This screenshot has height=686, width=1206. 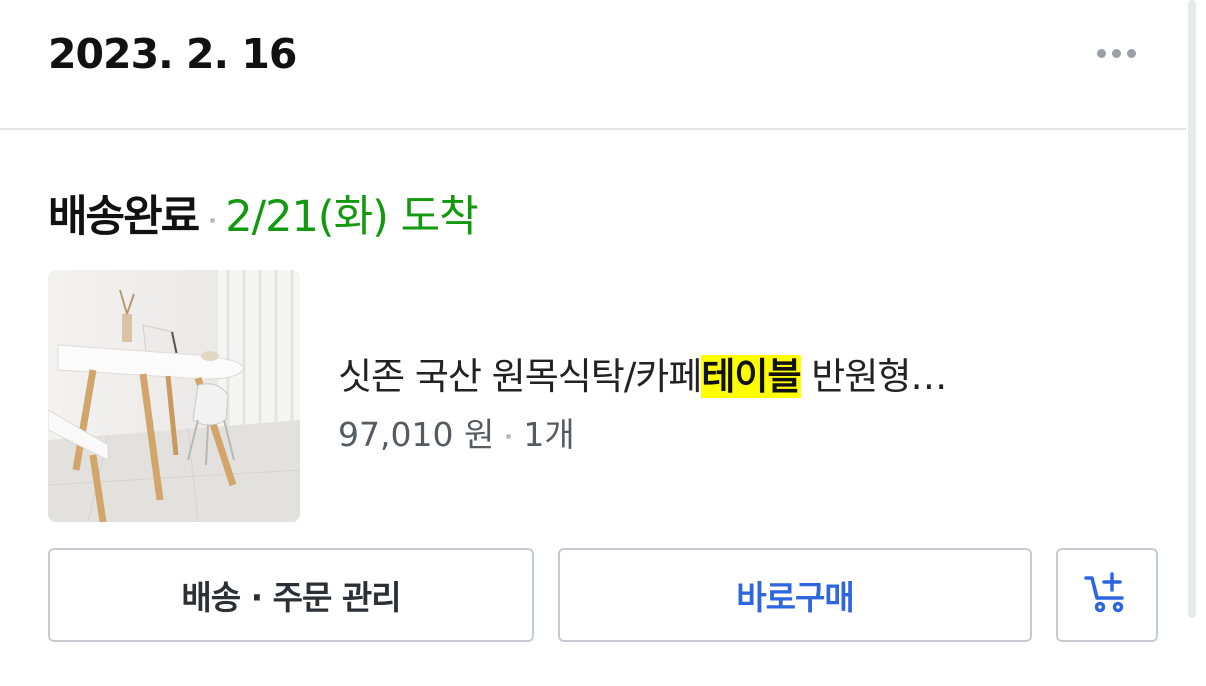 What do you see at coordinates (174, 396) in the screenshot?
I see `product-image` at bounding box center [174, 396].